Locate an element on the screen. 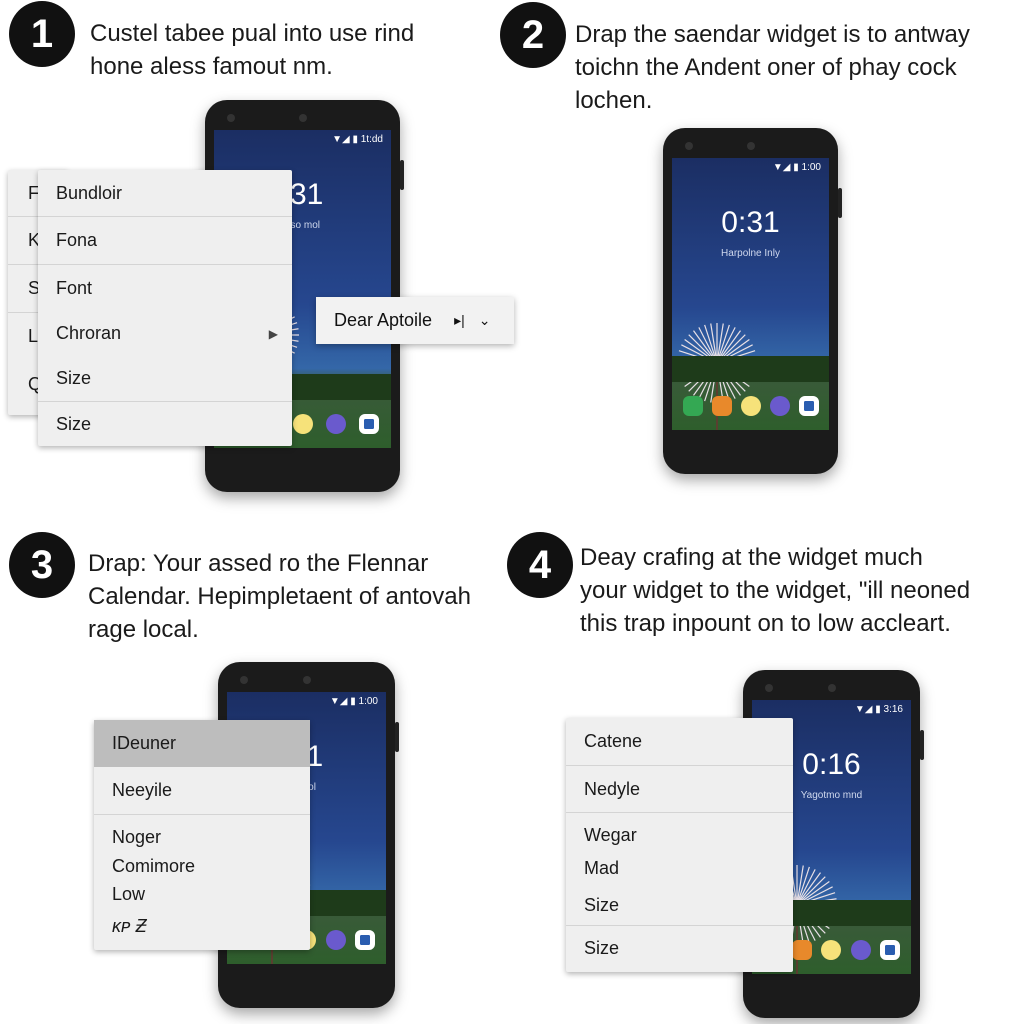 This screenshot has width=1024, height=1024. menu-item: Neeyile is located at coordinates (202, 790).